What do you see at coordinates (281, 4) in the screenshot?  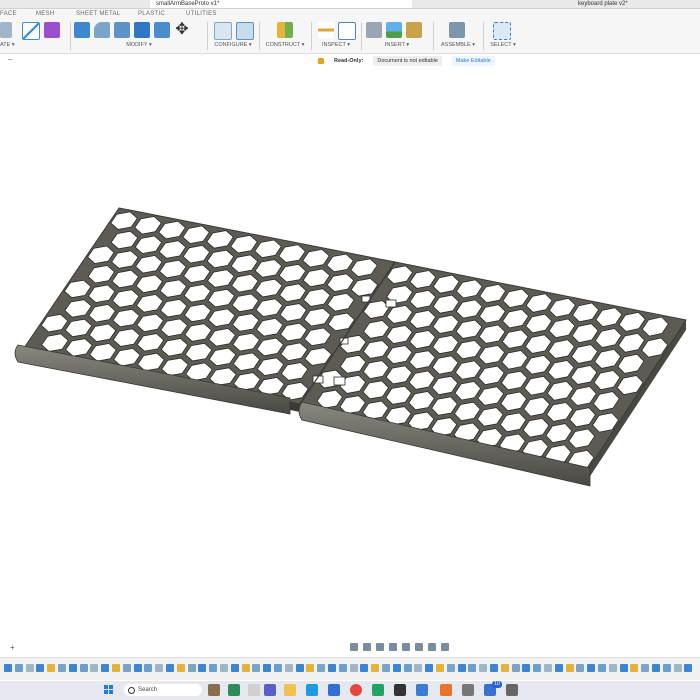 I see `active-document-tab: smallArmBaseProto v1*` at bounding box center [281, 4].